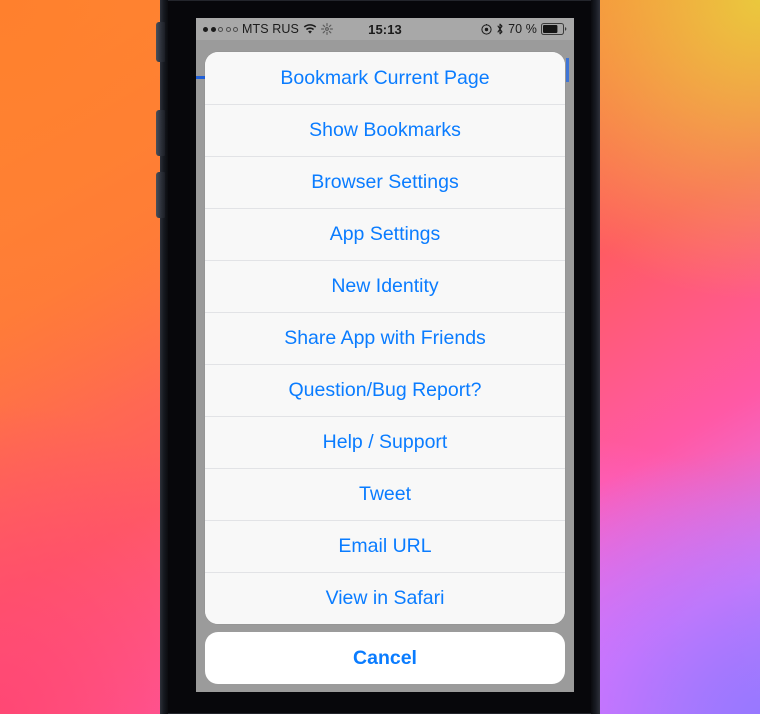  Describe the element at coordinates (554, 29) in the screenshot. I see `battery-icon` at that location.